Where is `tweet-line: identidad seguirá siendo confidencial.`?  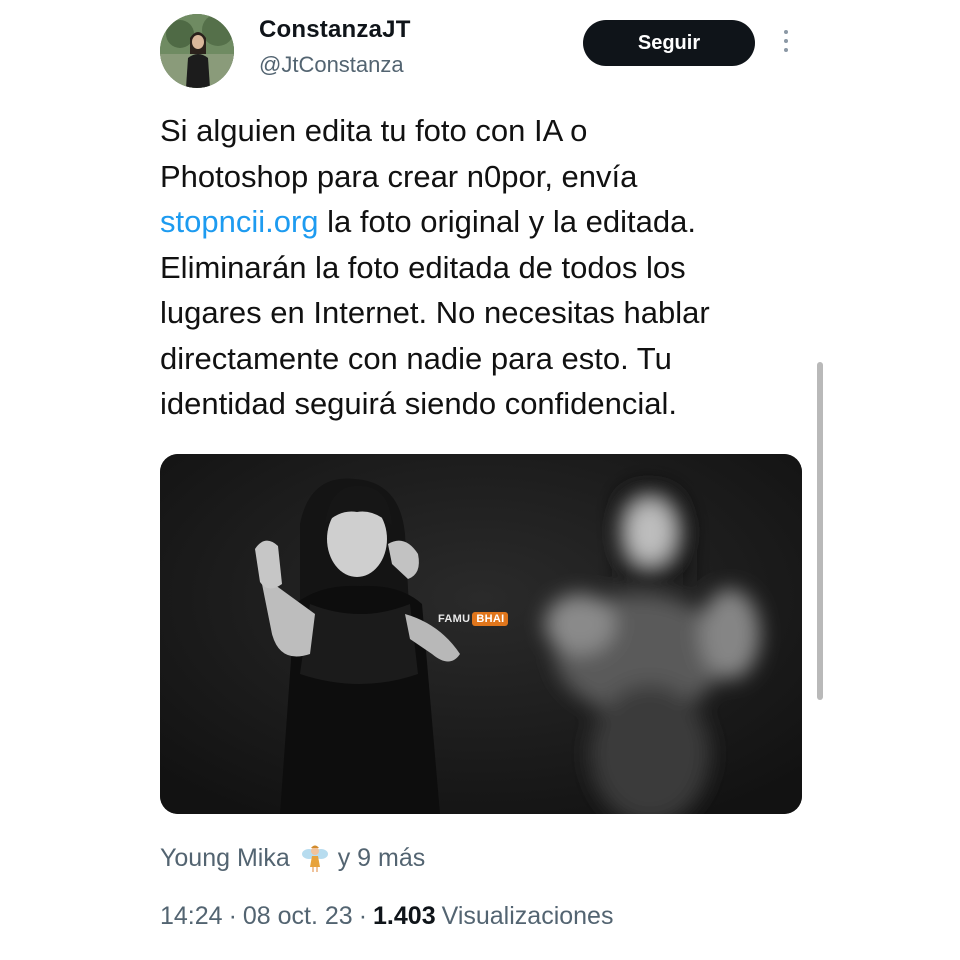
tweet-line: identidad seguirá siendo confidencial. is located at coordinates (419, 403).